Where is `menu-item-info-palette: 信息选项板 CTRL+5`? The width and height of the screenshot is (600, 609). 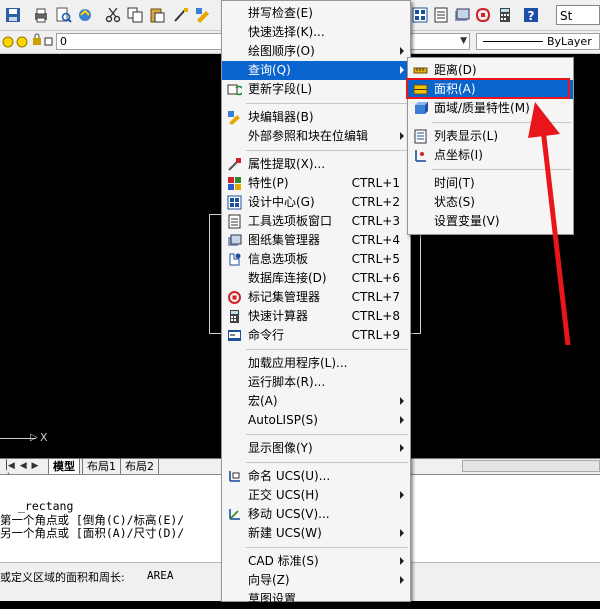
menu-item-info-palette: 信息选项板 CTRL+5 is located at coordinates (316, 259).